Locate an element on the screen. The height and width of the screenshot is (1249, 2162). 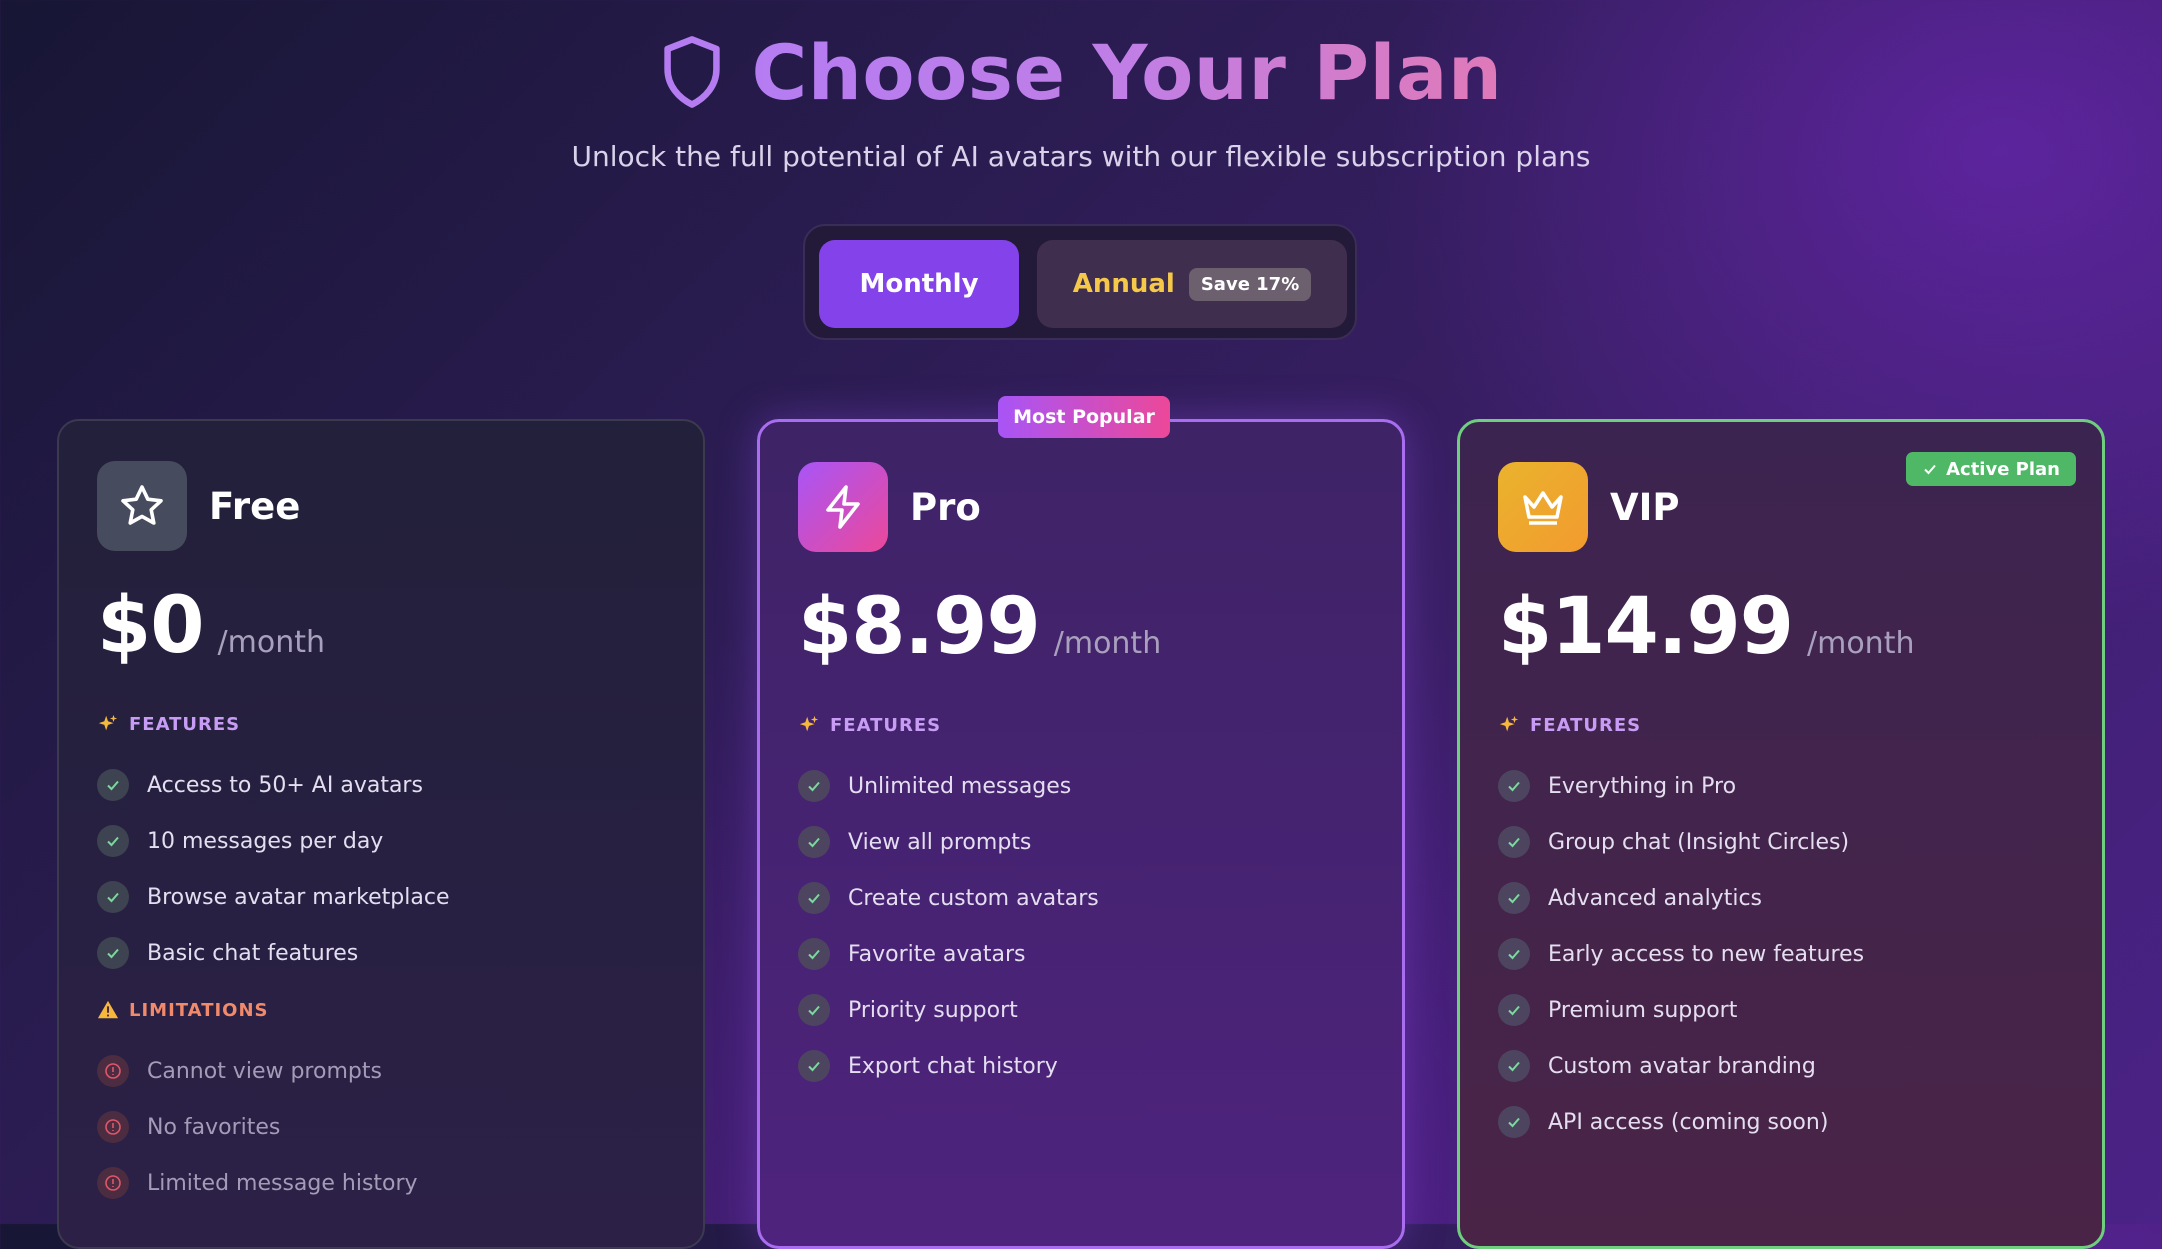
plan-price: $14.99 is located at coordinates (1646, 627).